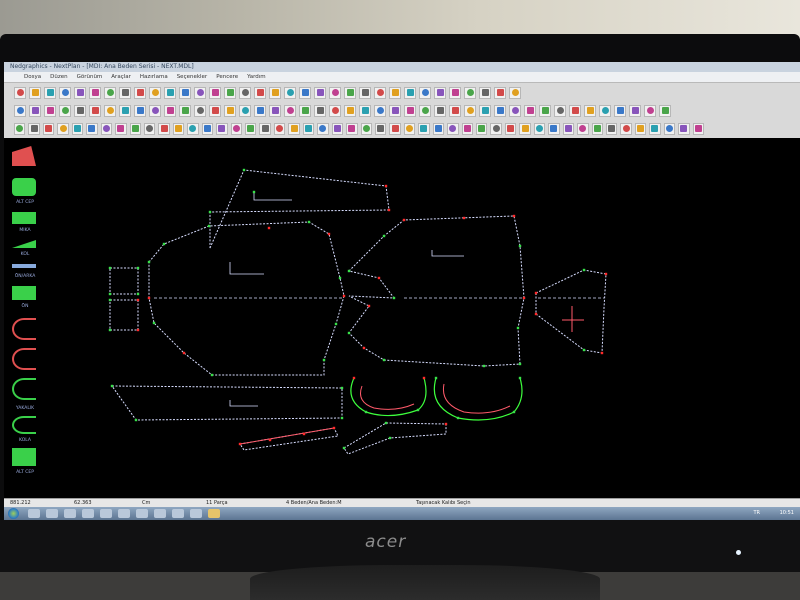 The width and height of the screenshot is (800, 600). What do you see at coordinates (121, 77) in the screenshot?
I see `menu-tools: Araçlar` at bounding box center [121, 77].